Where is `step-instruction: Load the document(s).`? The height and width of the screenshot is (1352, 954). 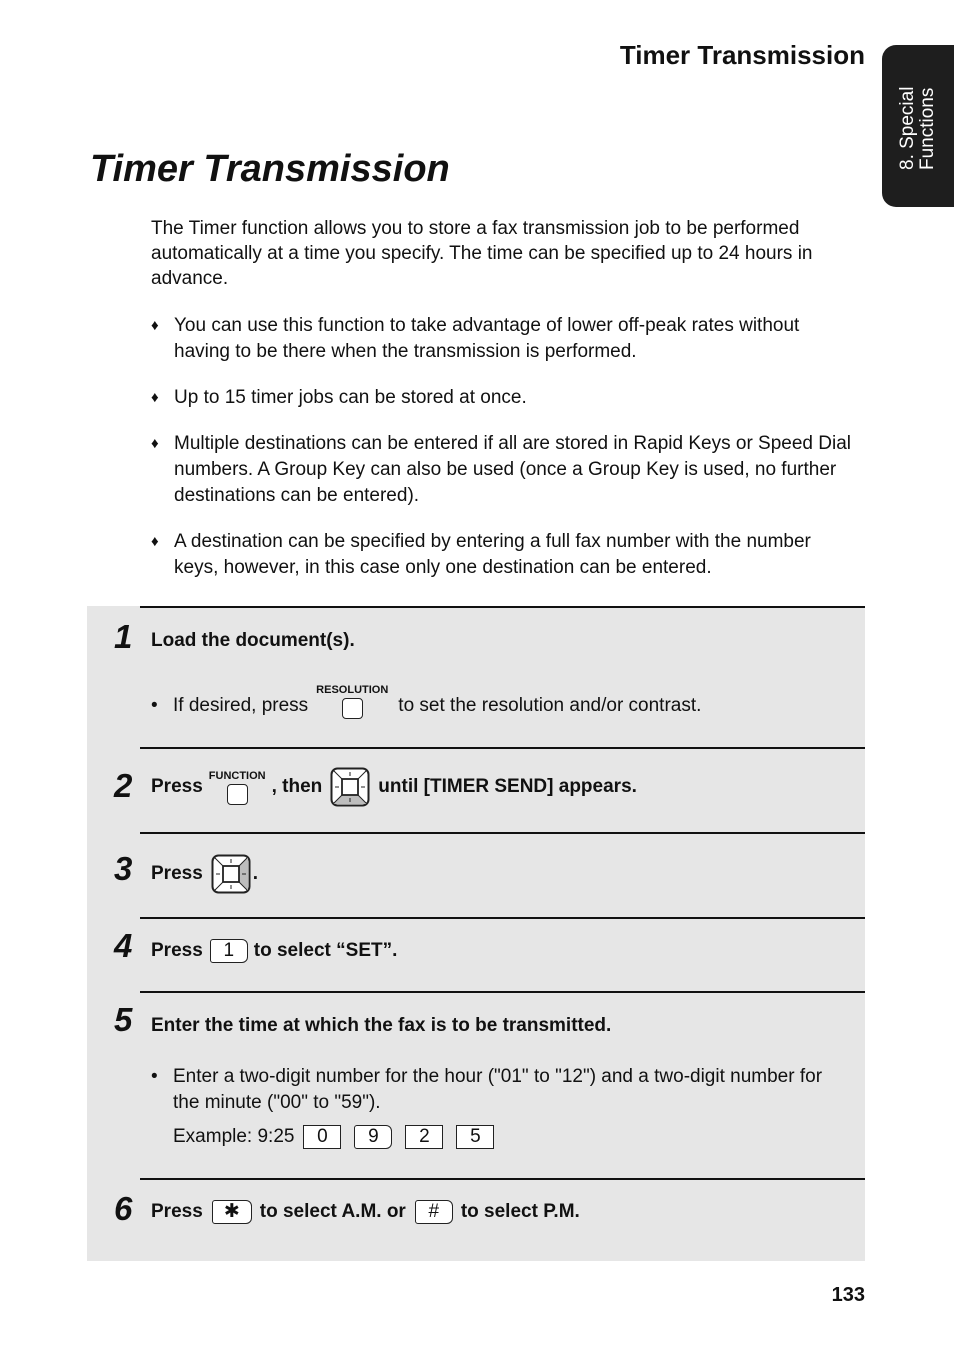 step-instruction: Load the document(s). is located at coordinates (253, 640).